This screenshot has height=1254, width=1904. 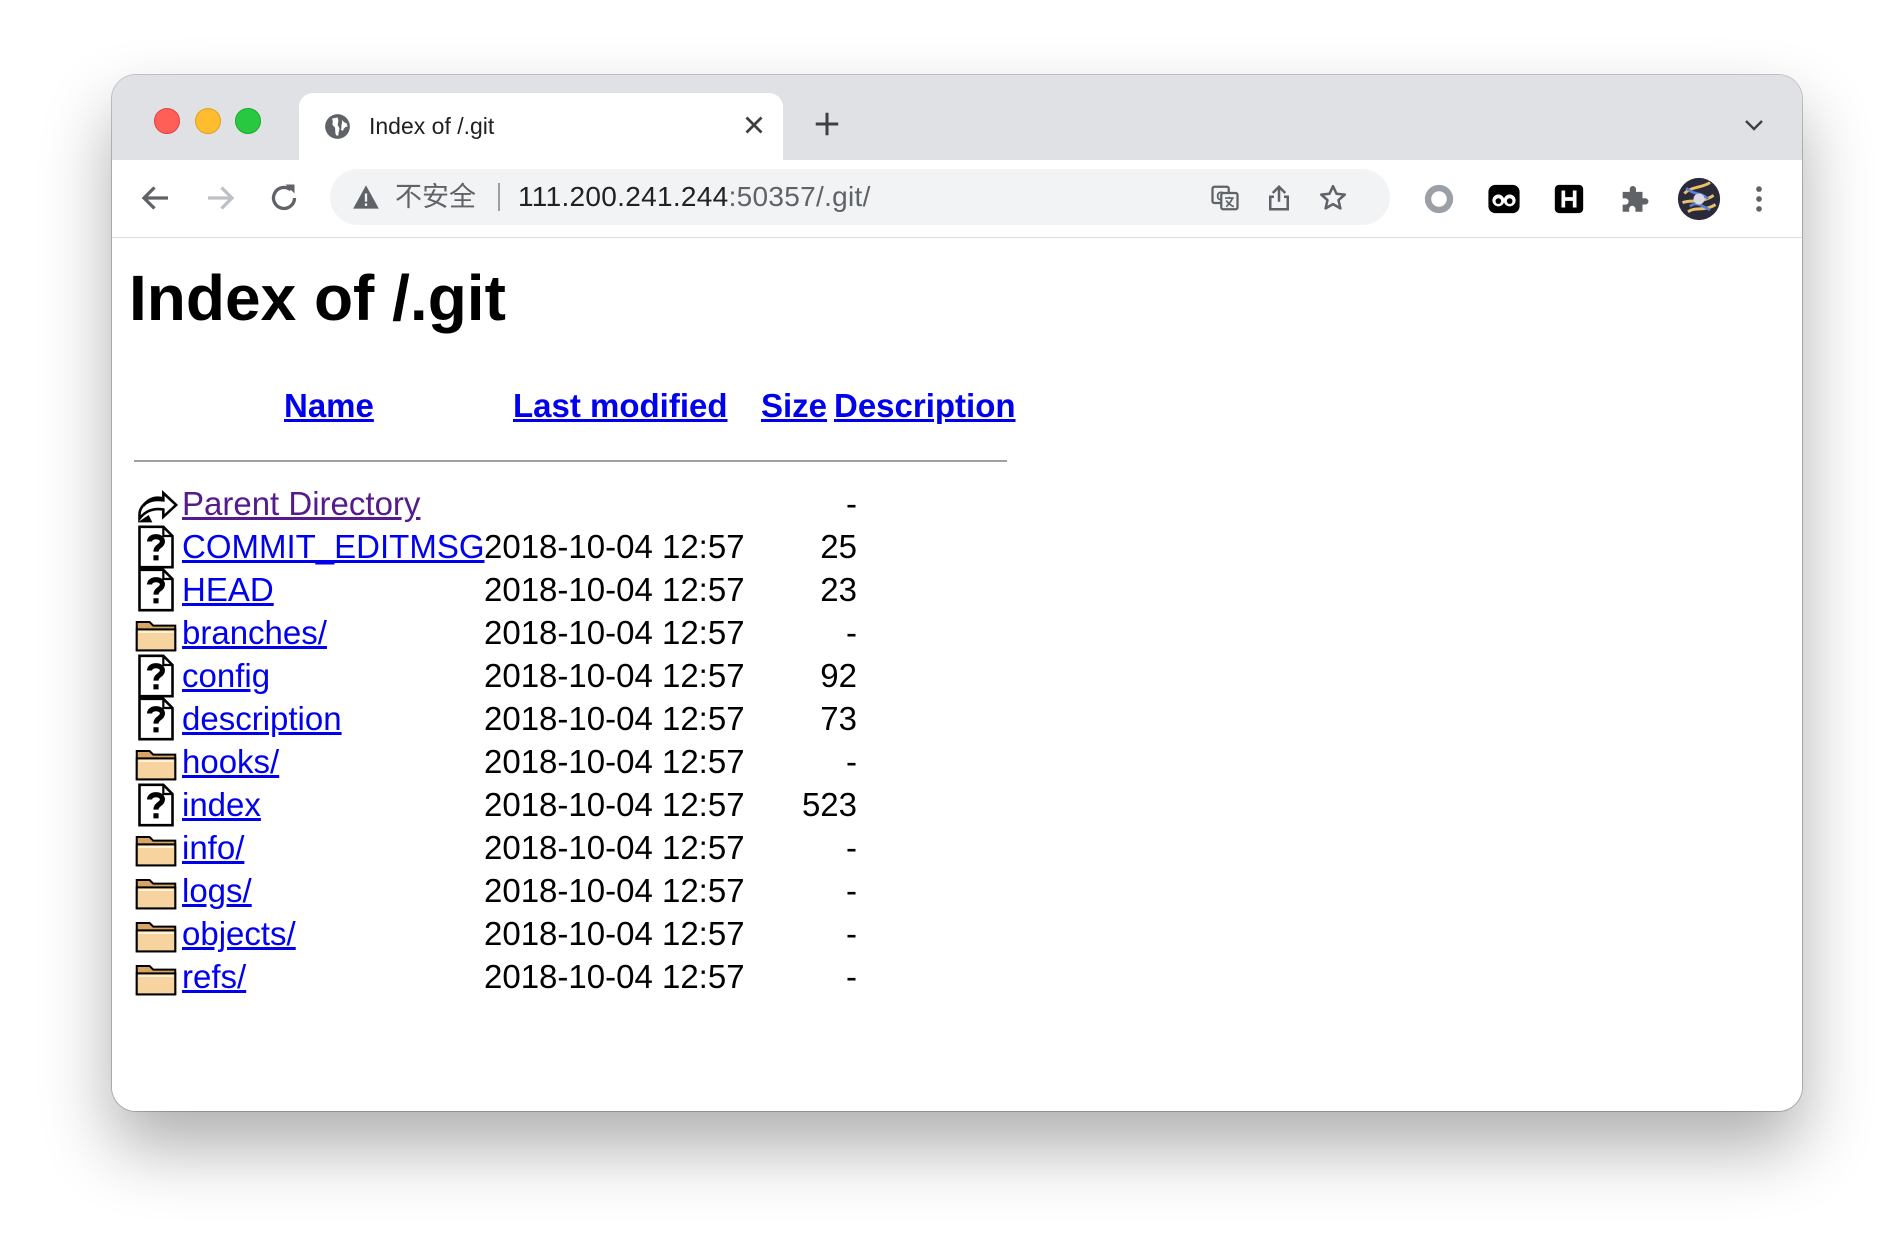 What do you see at coordinates (248, 121) in the screenshot?
I see `zoom-window-button` at bounding box center [248, 121].